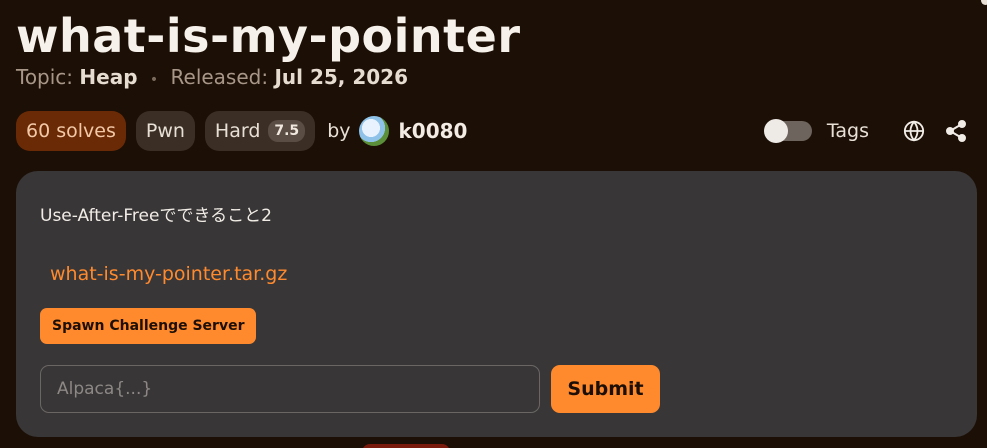 The width and height of the screenshot is (987, 448). What do you see at coordinates (268, 36) in the screenshot?
I see `page-title: what-is-my-pointer` at bounding box center [268, 36].